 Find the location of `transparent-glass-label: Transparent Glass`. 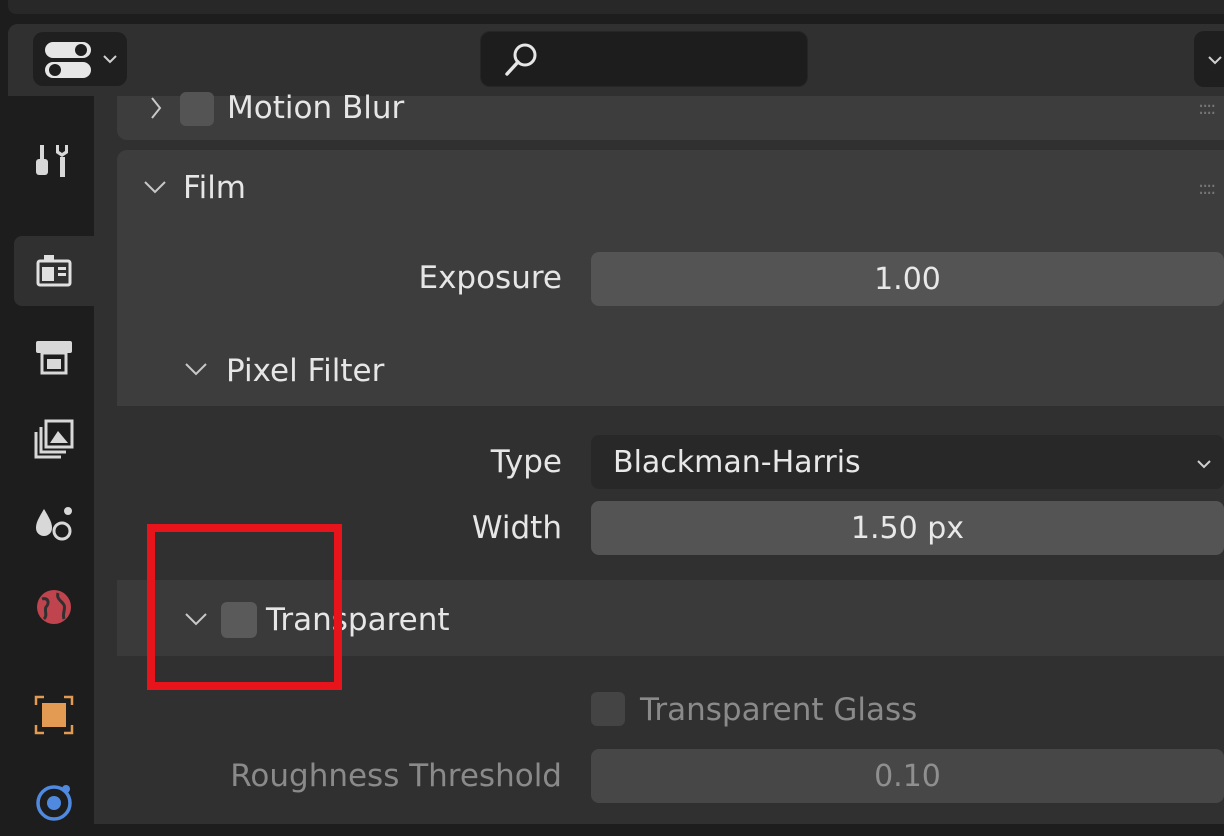

transparent-glass-label: Transparent Glass is located at coordinates (779, 710).